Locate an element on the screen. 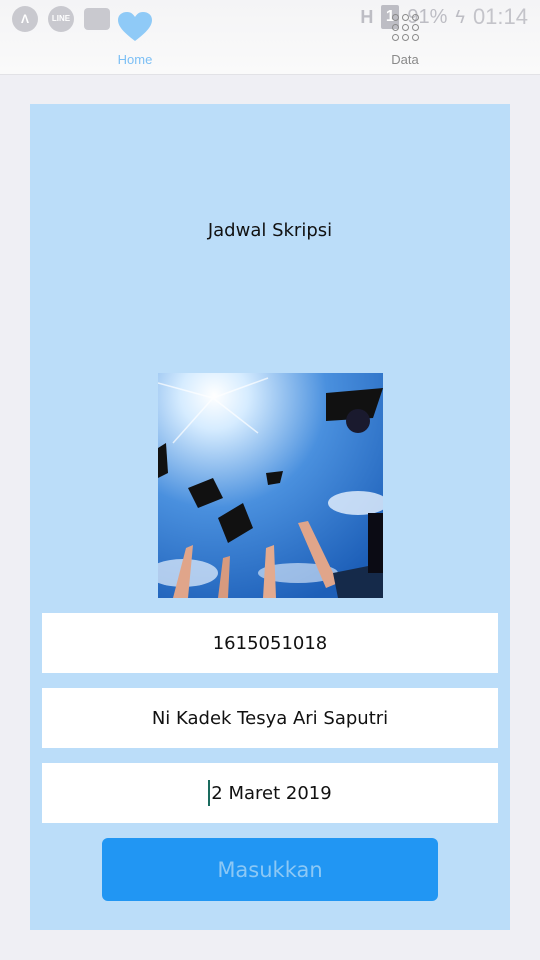 This screenshot has width=540, height=960. top-bar: Λ LINE H 1 91% ϟ 01:14 Home Data is located at coordinates (270, 37).